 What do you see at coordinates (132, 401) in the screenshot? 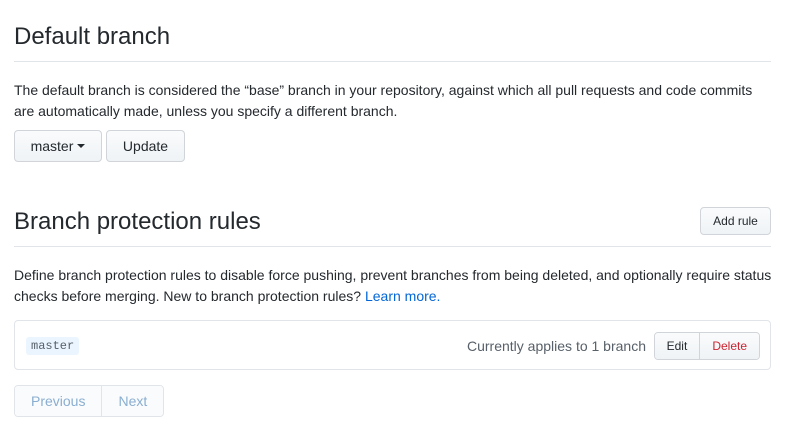
I see `next-page-button: Next` at bounding box center [132, 401].